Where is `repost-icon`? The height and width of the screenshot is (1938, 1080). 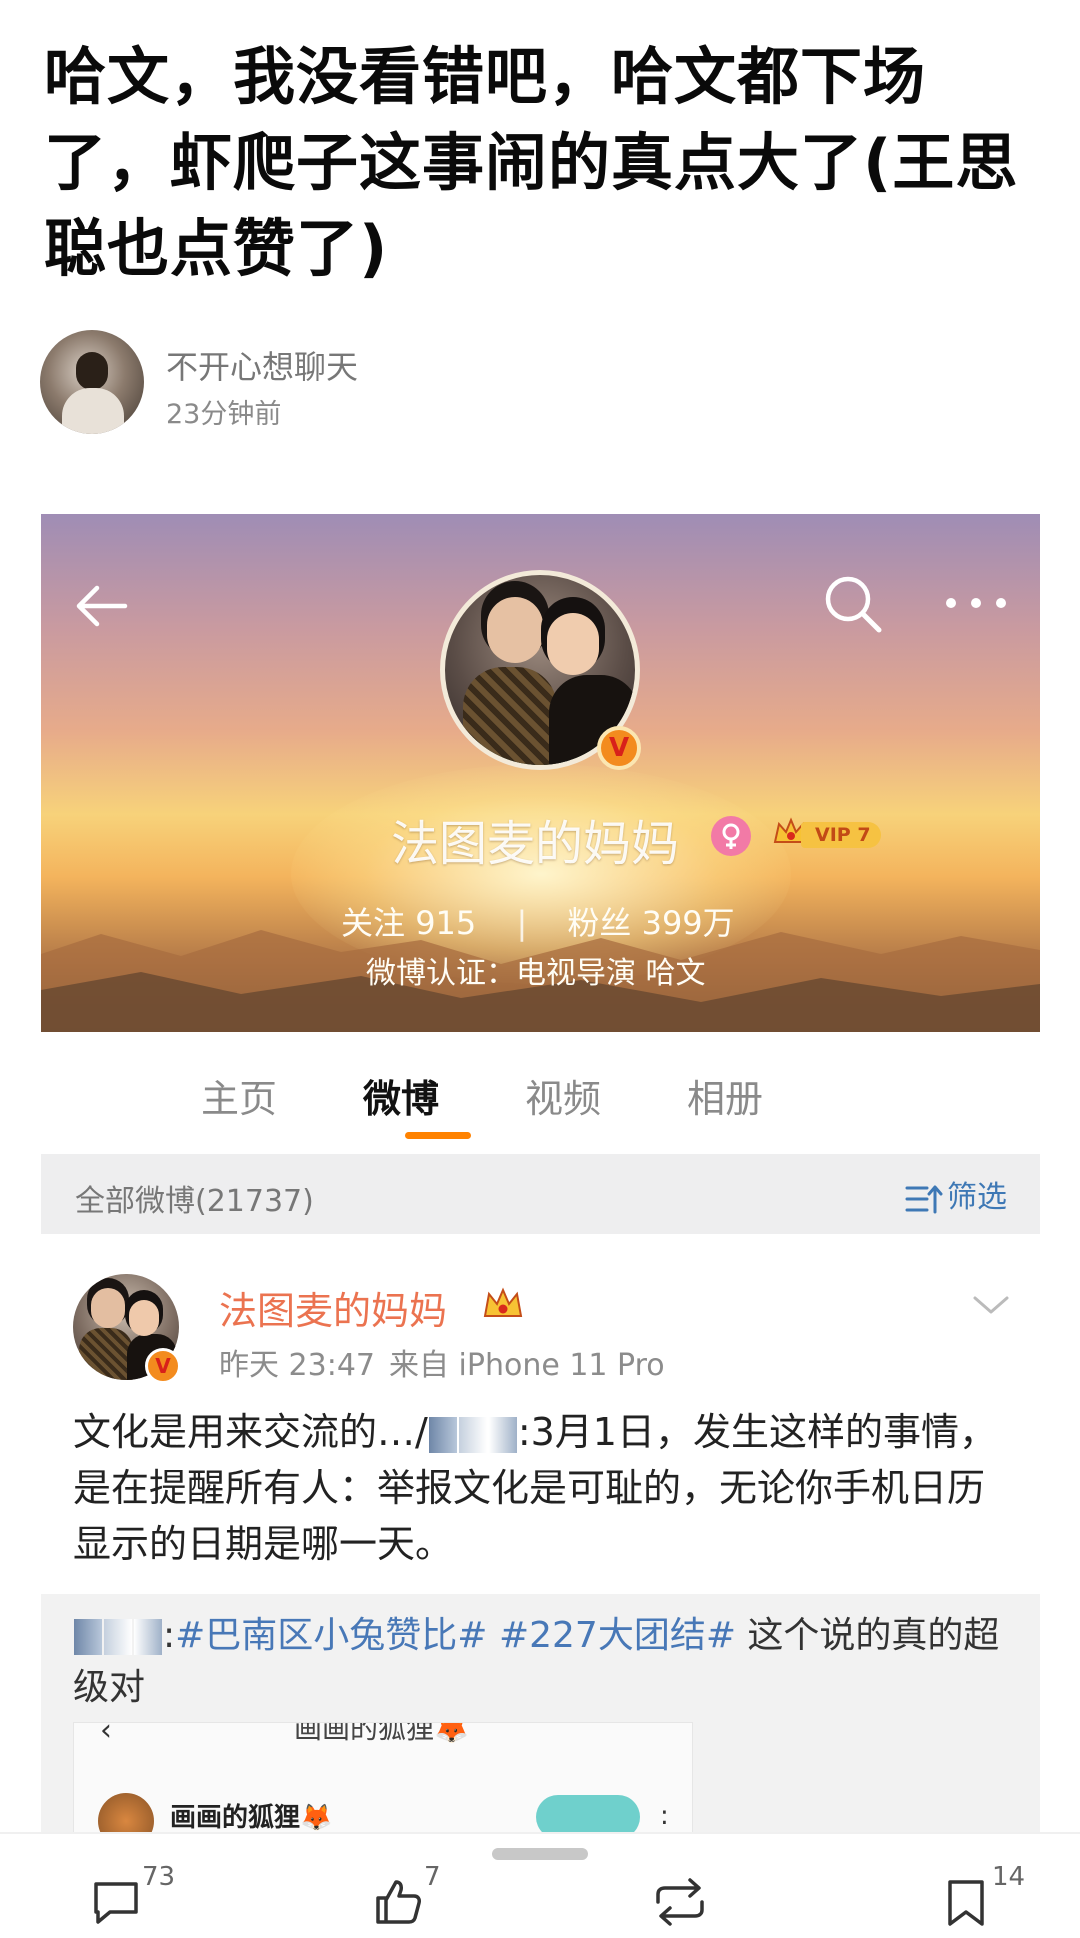
repost-icon is located at coordinates (680, 1902).